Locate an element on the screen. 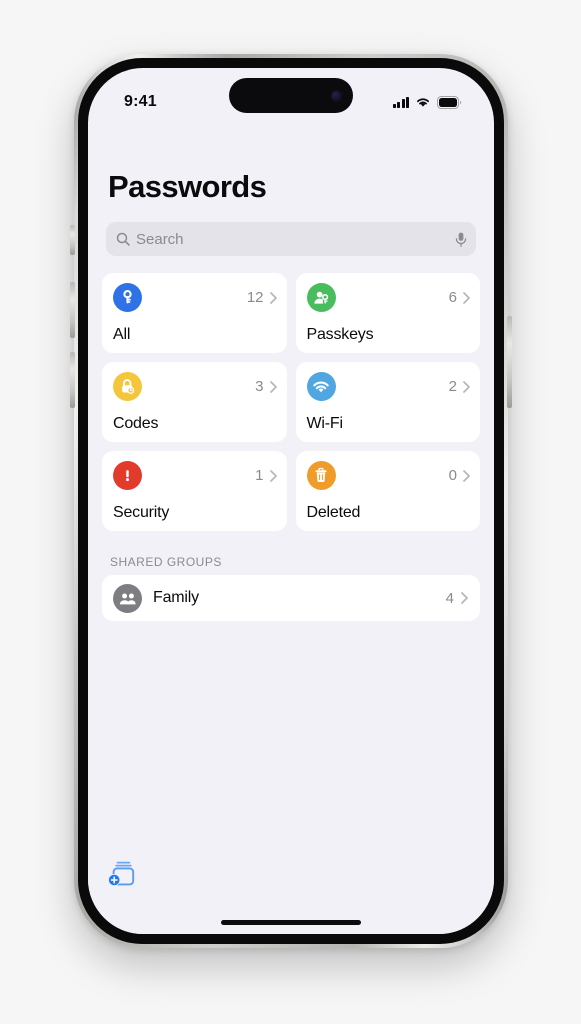 This screenshot has width=581, height=1024. microphone-icon is located at coordinates (461, 239).